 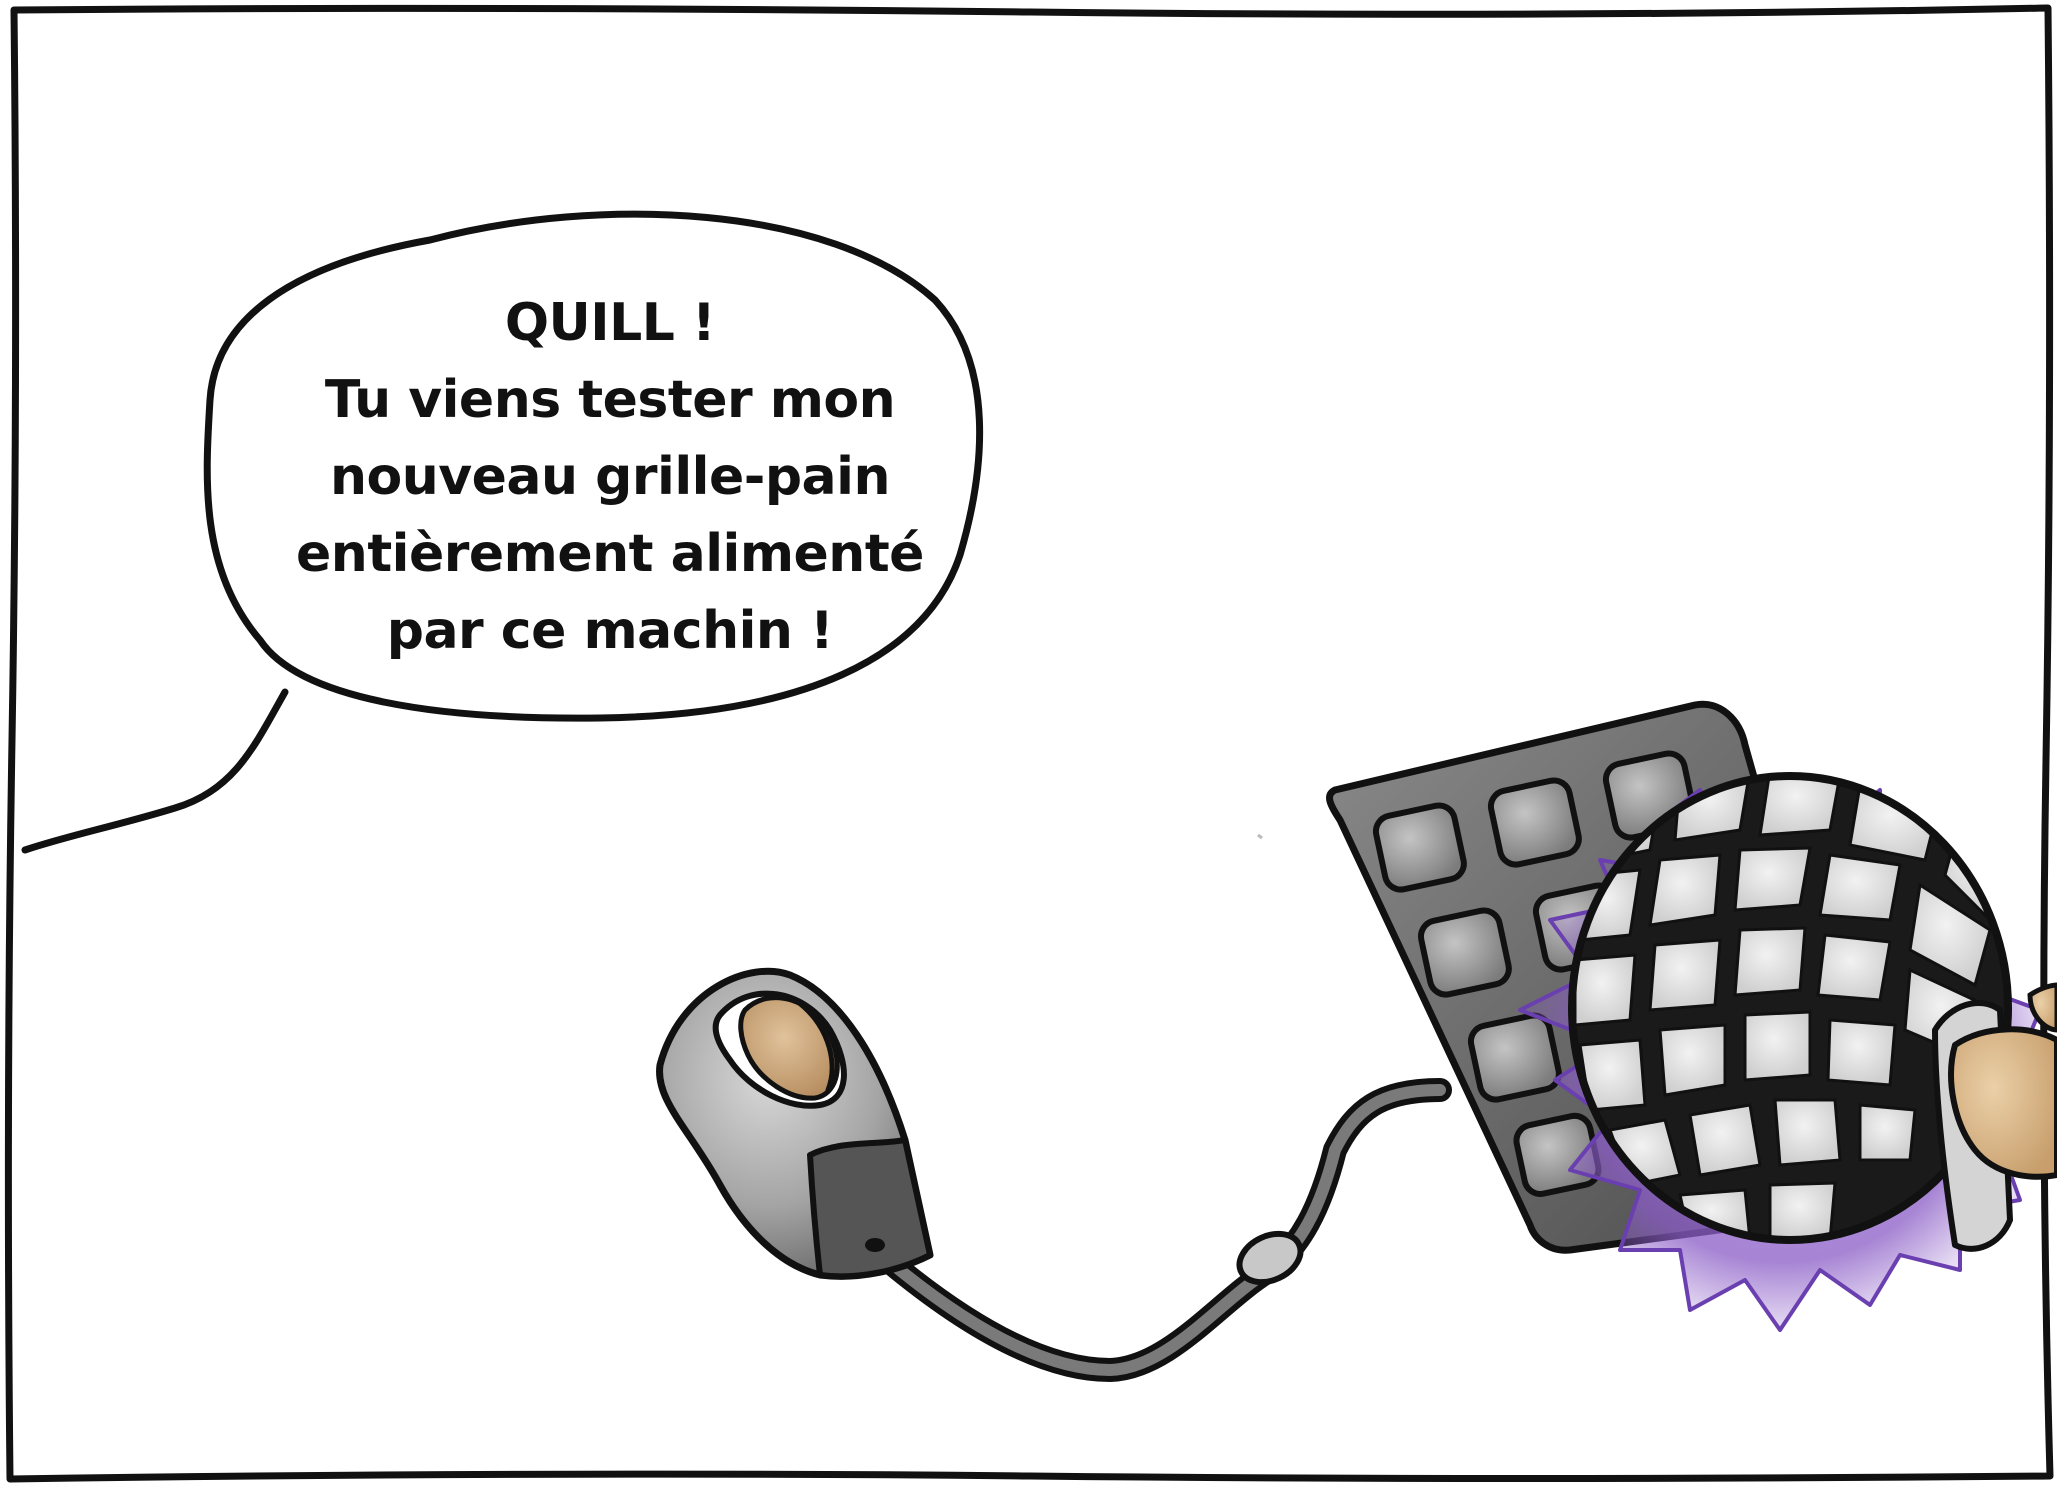 What do you see at coordinates (1260, 836) in the screenshot?
I see `ink-mark` at bounding box center [1260, 836].